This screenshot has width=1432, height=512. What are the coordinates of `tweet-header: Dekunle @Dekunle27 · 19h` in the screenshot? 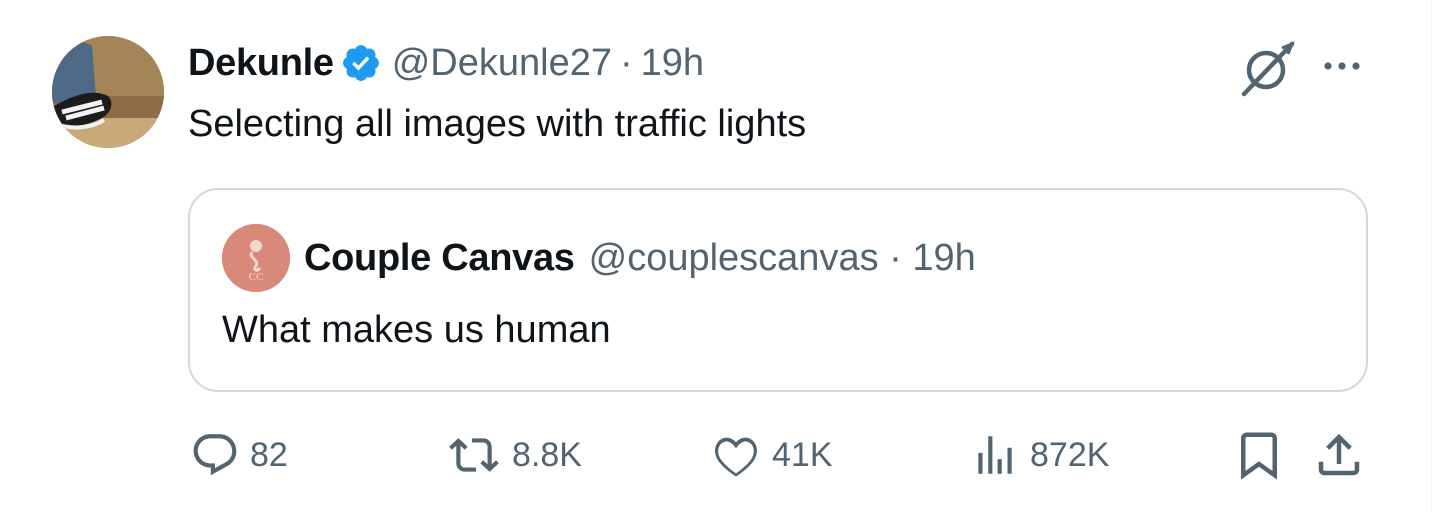 It's located at (446, 63).